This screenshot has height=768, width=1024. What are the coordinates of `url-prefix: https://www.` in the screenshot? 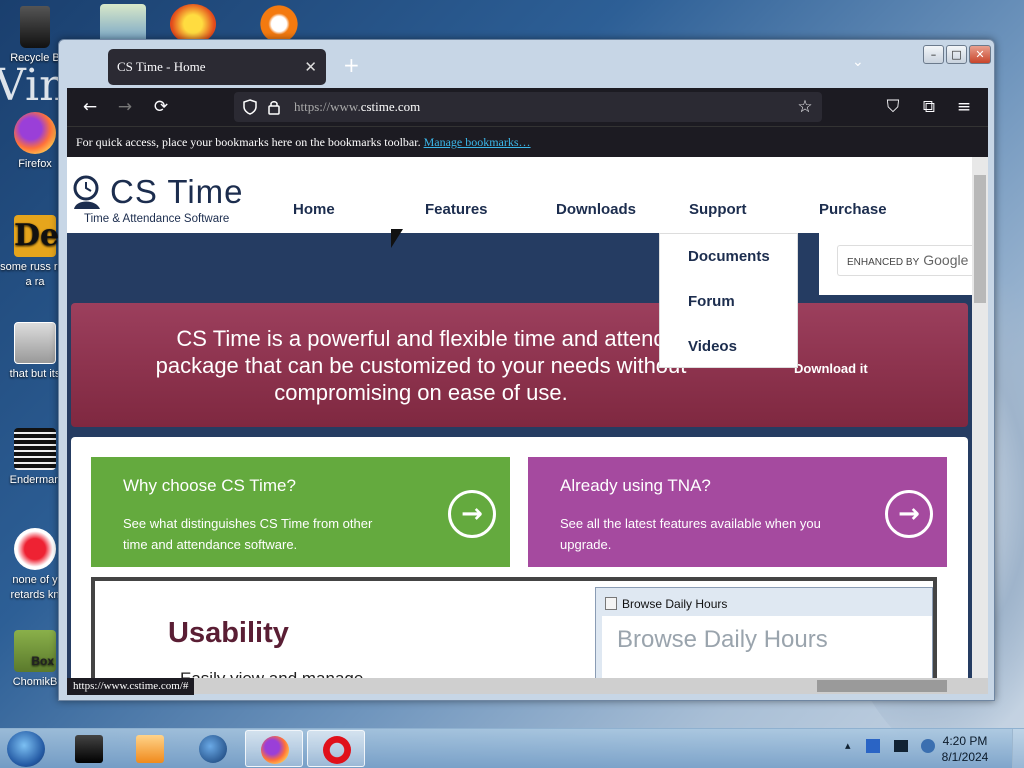 It's located at (327, 106).